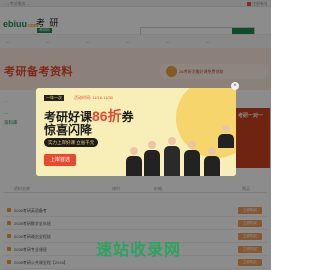  What do you see at coordinates (68, 130) in the screenshot?
I see `modal-headline-2: 惊喜闪降` at bounding box center [68, 130].